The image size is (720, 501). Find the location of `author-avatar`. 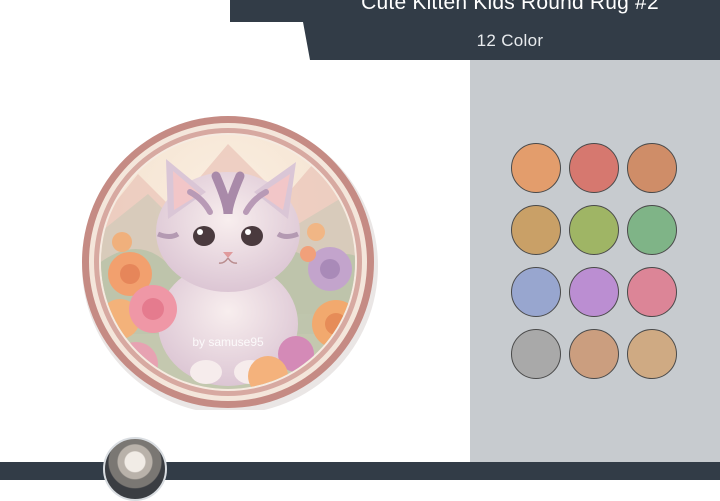

author-avatar is located at coordinates (135, 469).